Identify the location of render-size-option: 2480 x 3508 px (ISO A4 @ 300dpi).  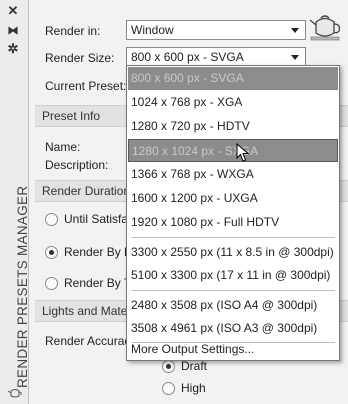
(233, 305).